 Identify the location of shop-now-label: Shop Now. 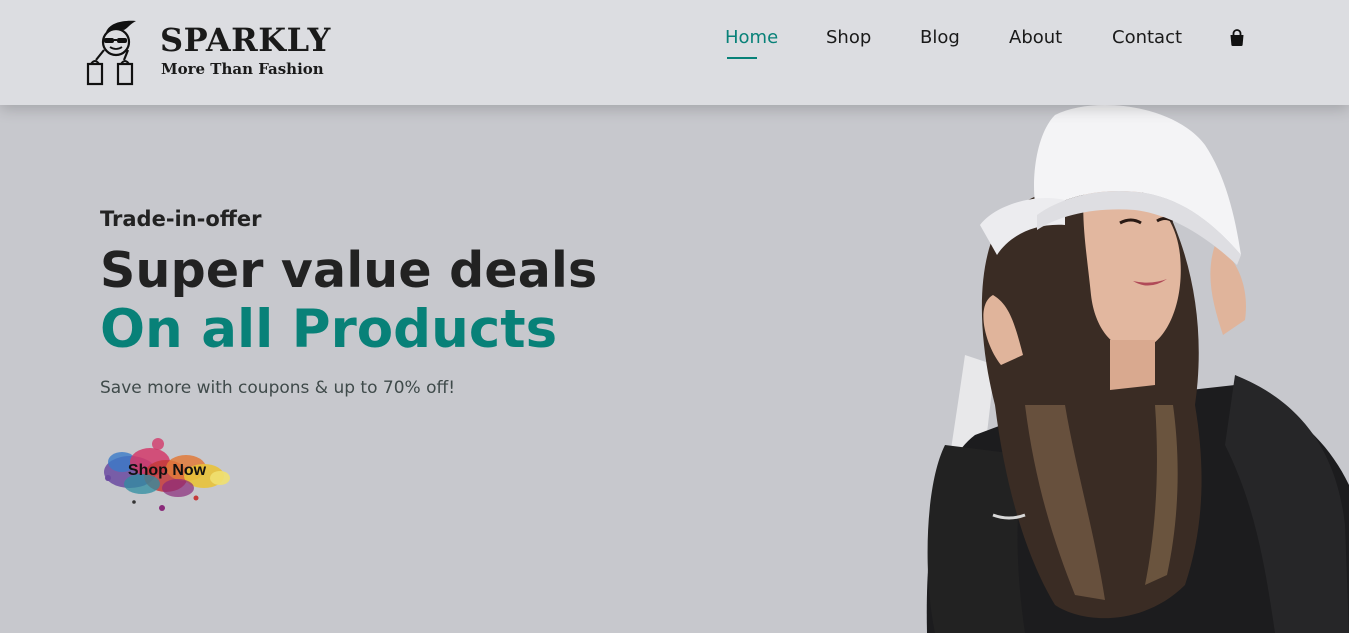
(167, 470).